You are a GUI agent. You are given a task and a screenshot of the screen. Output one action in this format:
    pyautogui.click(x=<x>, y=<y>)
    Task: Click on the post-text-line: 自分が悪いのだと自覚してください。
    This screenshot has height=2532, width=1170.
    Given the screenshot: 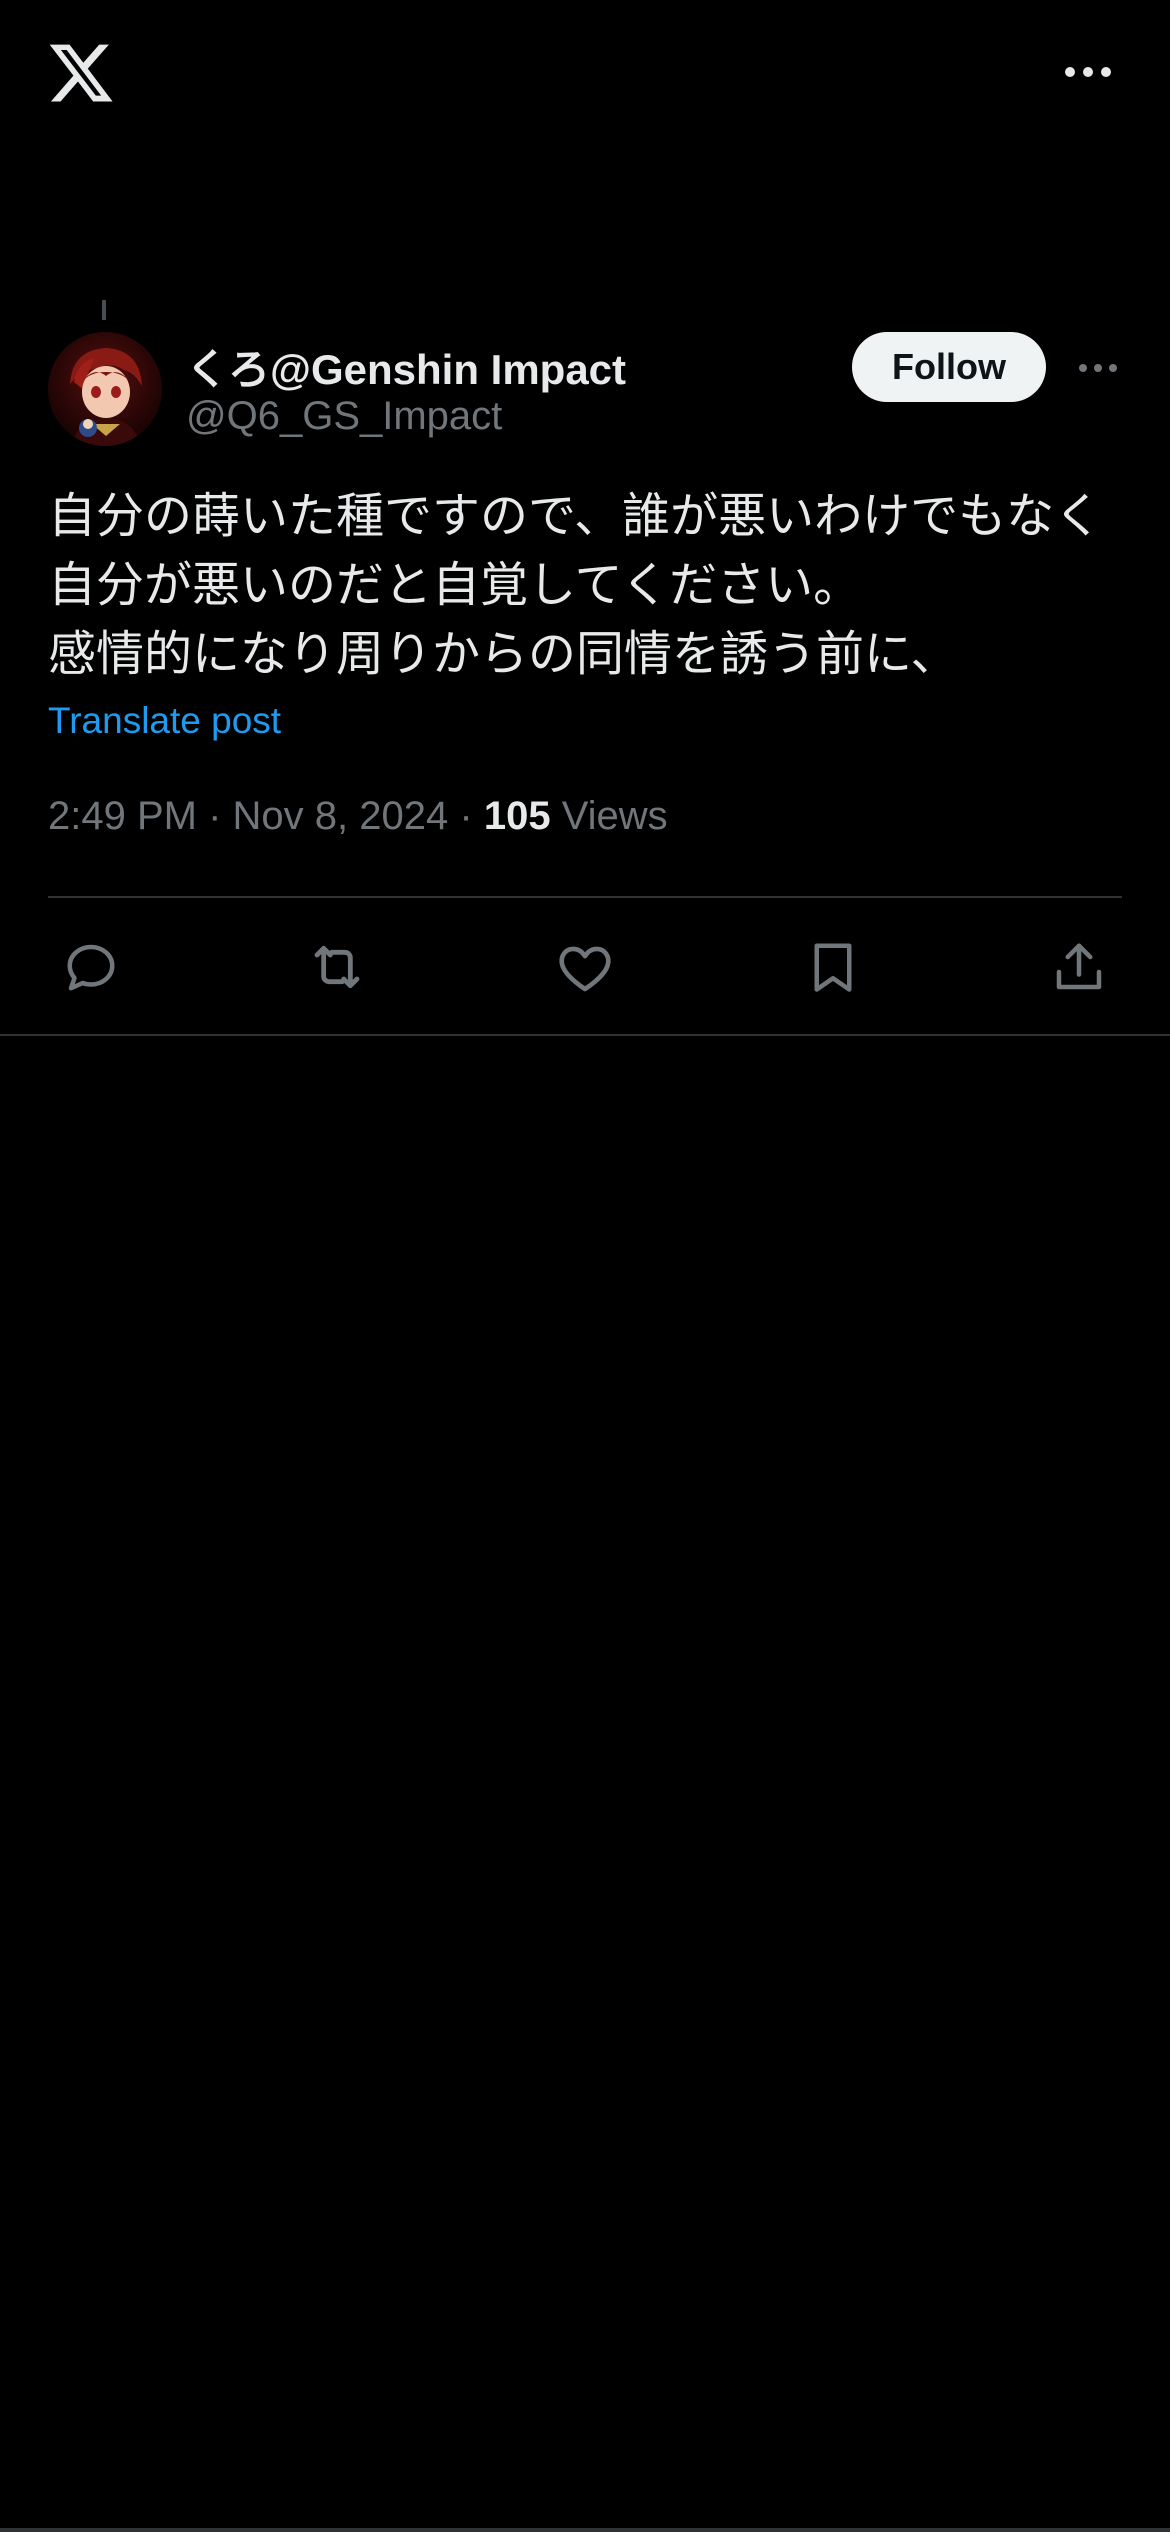 What is the action you would take?
    pyautogui.click(x=455, y=585)
    